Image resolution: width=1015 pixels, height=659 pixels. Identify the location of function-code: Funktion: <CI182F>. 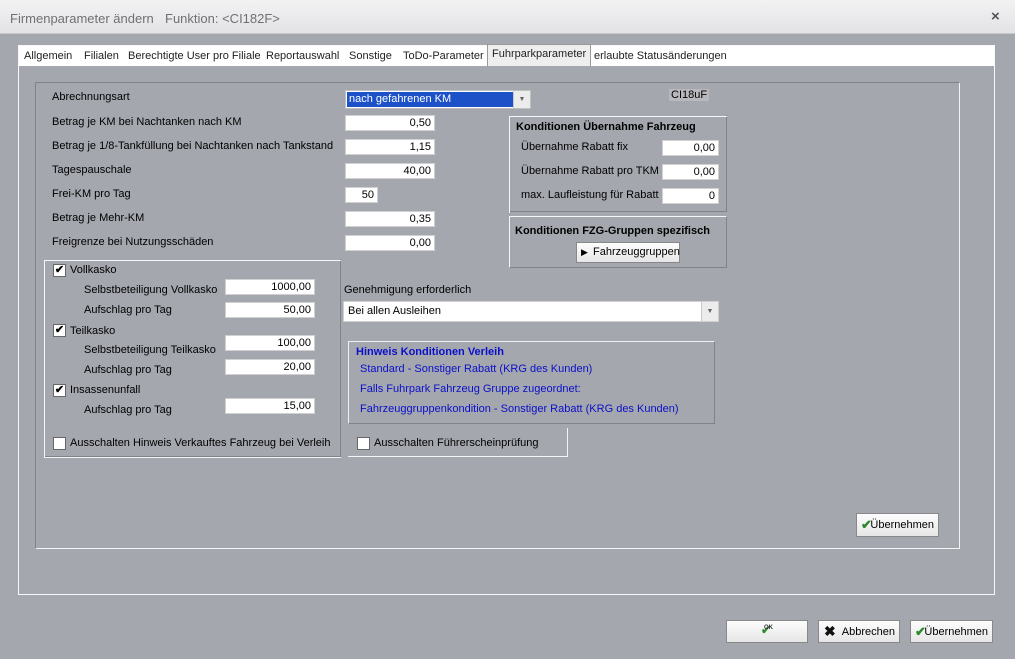
(222, 18).